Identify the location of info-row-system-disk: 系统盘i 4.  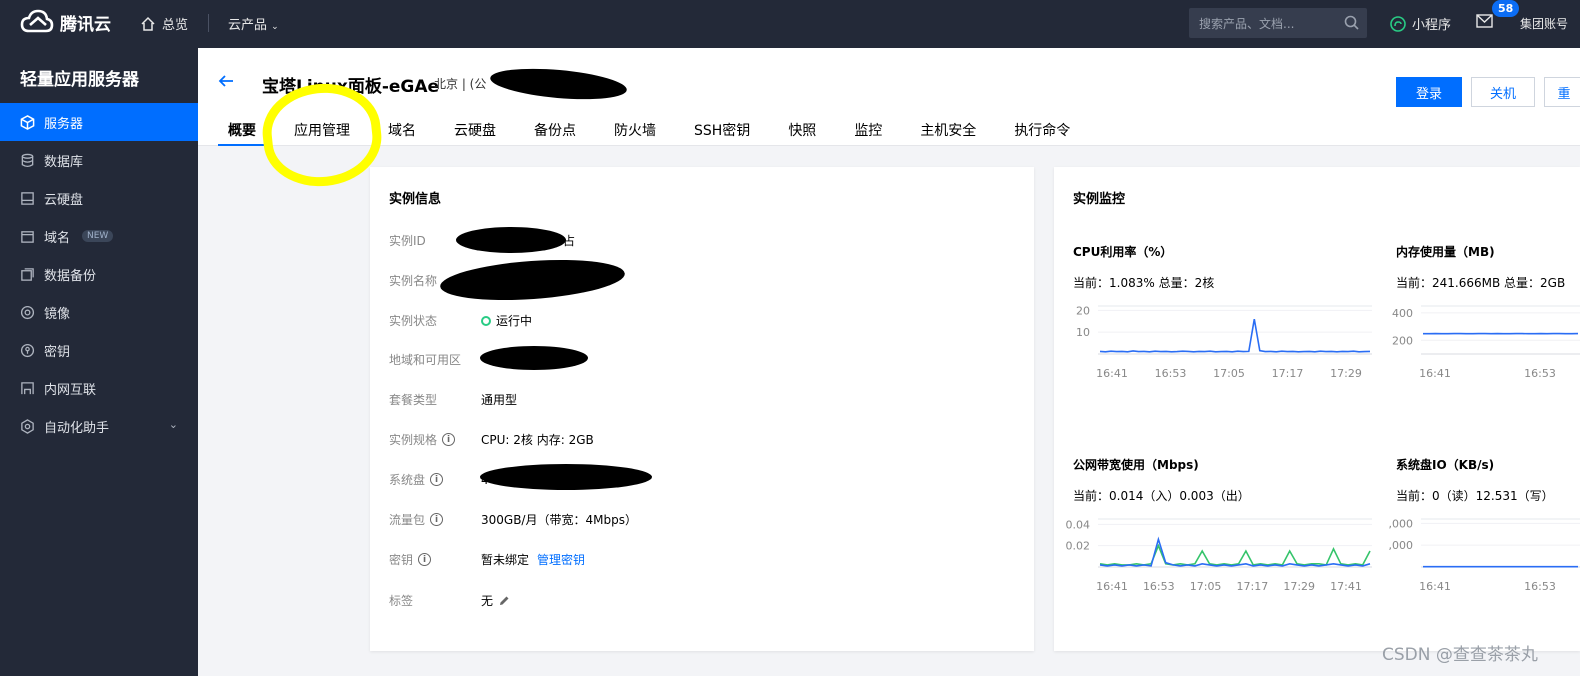
(439, 479).